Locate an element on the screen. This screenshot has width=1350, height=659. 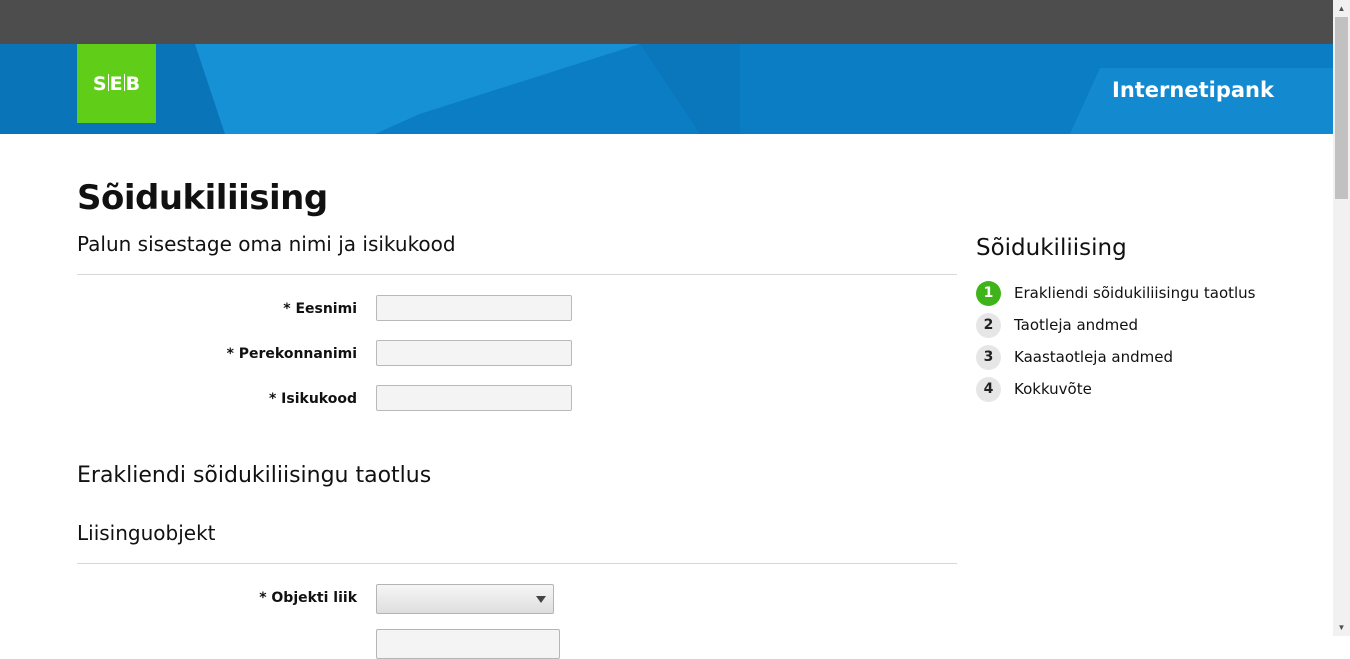
last-name-row: * Perekonnanimi is located at coordinates (377, 355).